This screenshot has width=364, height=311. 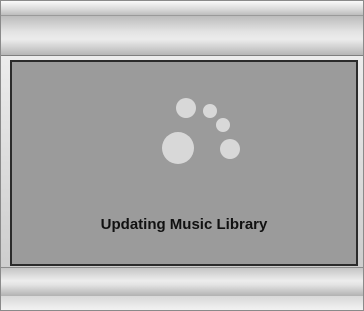 I want to click on bottom-edge, so click(x=182, y=303).